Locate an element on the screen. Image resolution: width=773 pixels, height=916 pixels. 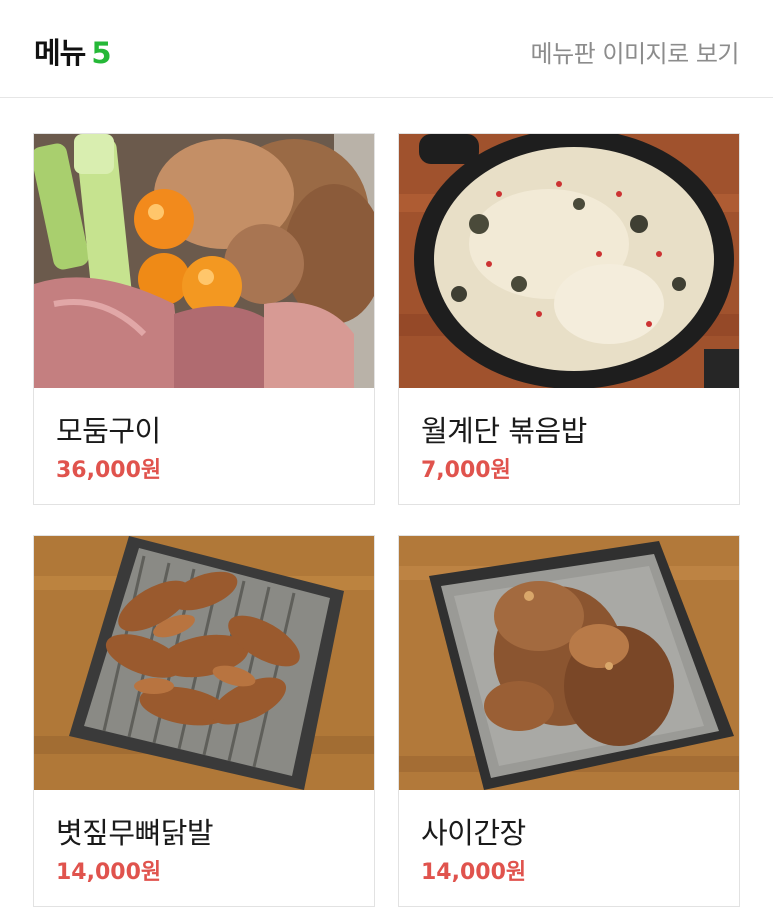
menu-count-badge: 5 is located at coordinates (101, 53).